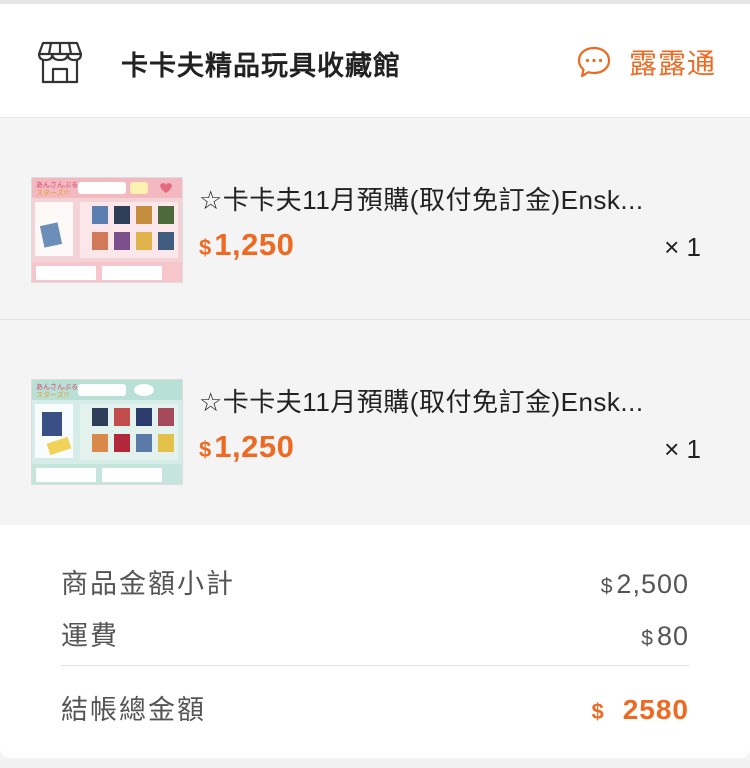 The width and height of the screenshot is (750, 768). I want to click on total-amount: 2580, so click(655, 709).